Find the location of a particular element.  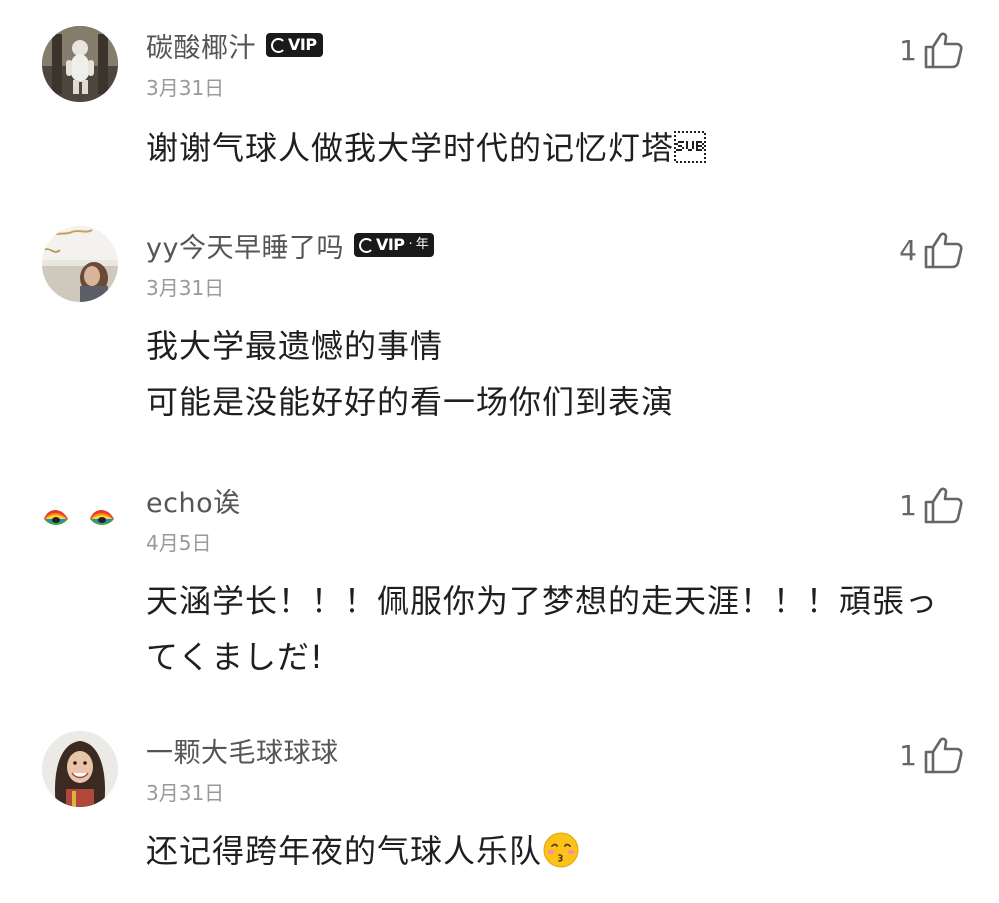

comment-line: 可能是没能好好的看一场你们到表演 is located at coordinates (410, 402).